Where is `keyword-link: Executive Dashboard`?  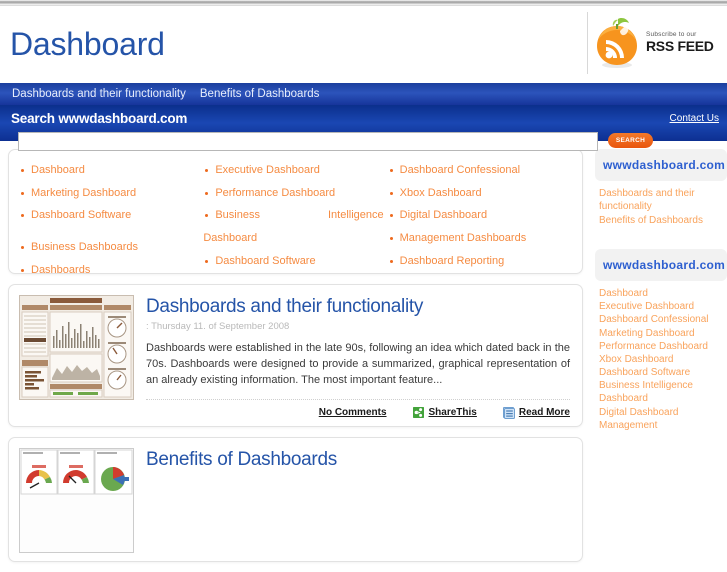 keyword-link: Executive Dashboard is located at coordinates (295, 170).